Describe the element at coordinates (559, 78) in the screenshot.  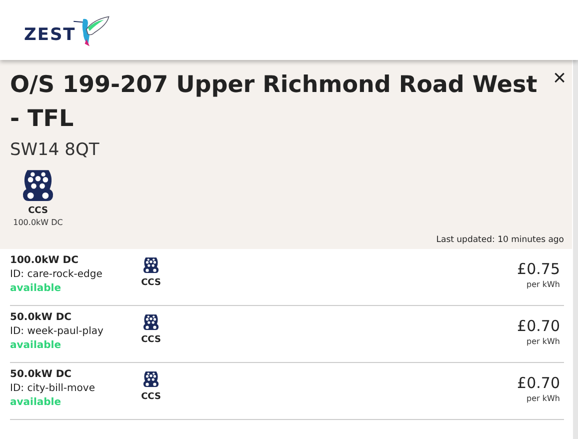
I see `close-button: ×` at that location.